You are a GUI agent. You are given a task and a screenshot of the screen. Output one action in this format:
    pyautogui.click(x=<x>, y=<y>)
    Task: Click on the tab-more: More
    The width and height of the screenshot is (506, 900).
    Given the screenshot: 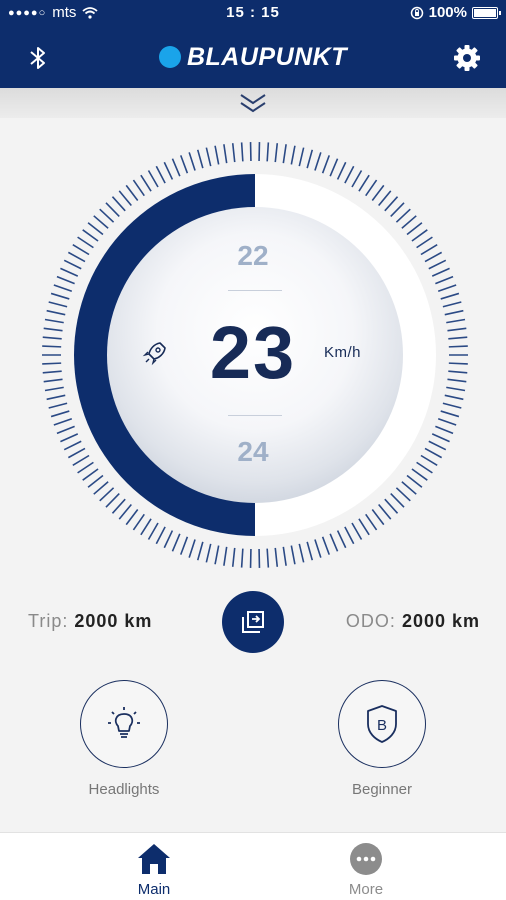 What is the action you would take?
    pyautogui.click(x=366, y=866)
    